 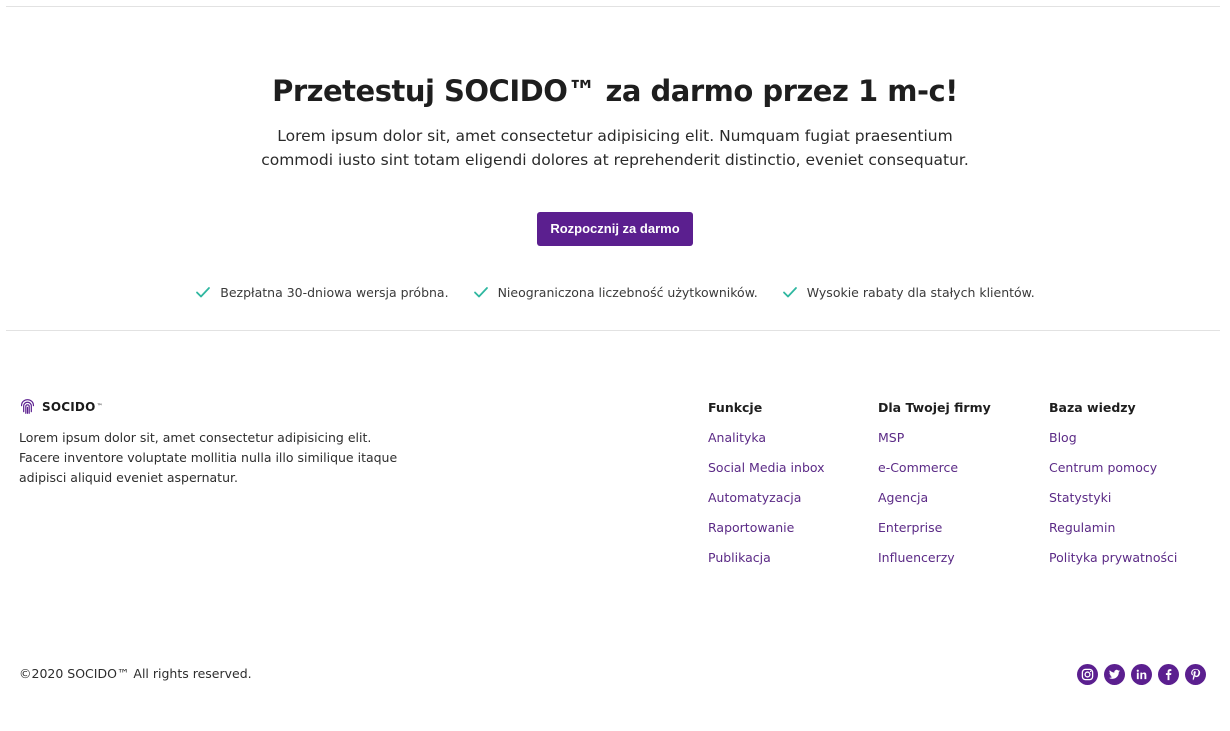 I want to click on footer-link: e-Commerce, so click(x=934, y=468).